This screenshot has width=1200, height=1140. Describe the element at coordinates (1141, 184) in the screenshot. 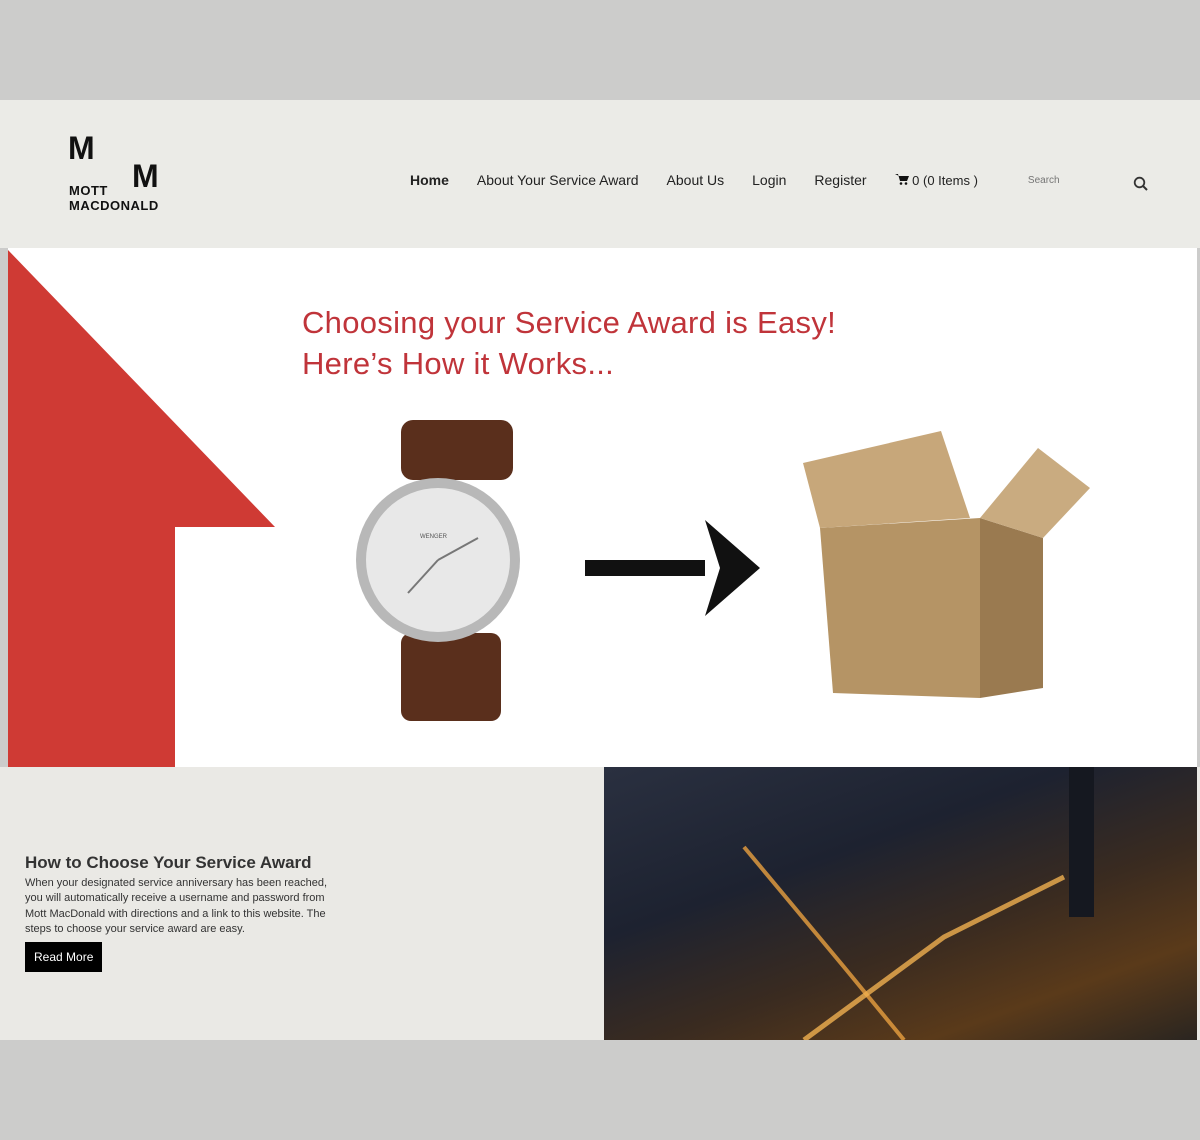

I see `search-icon` at that location.